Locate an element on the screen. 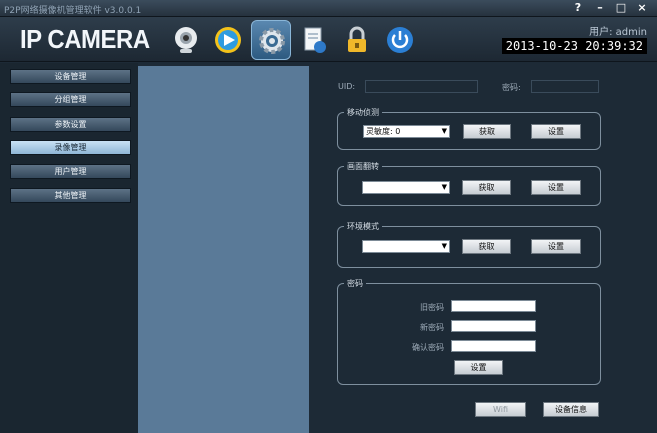  menu-device-management: 设备管理 is located at coordinates (70, 76).